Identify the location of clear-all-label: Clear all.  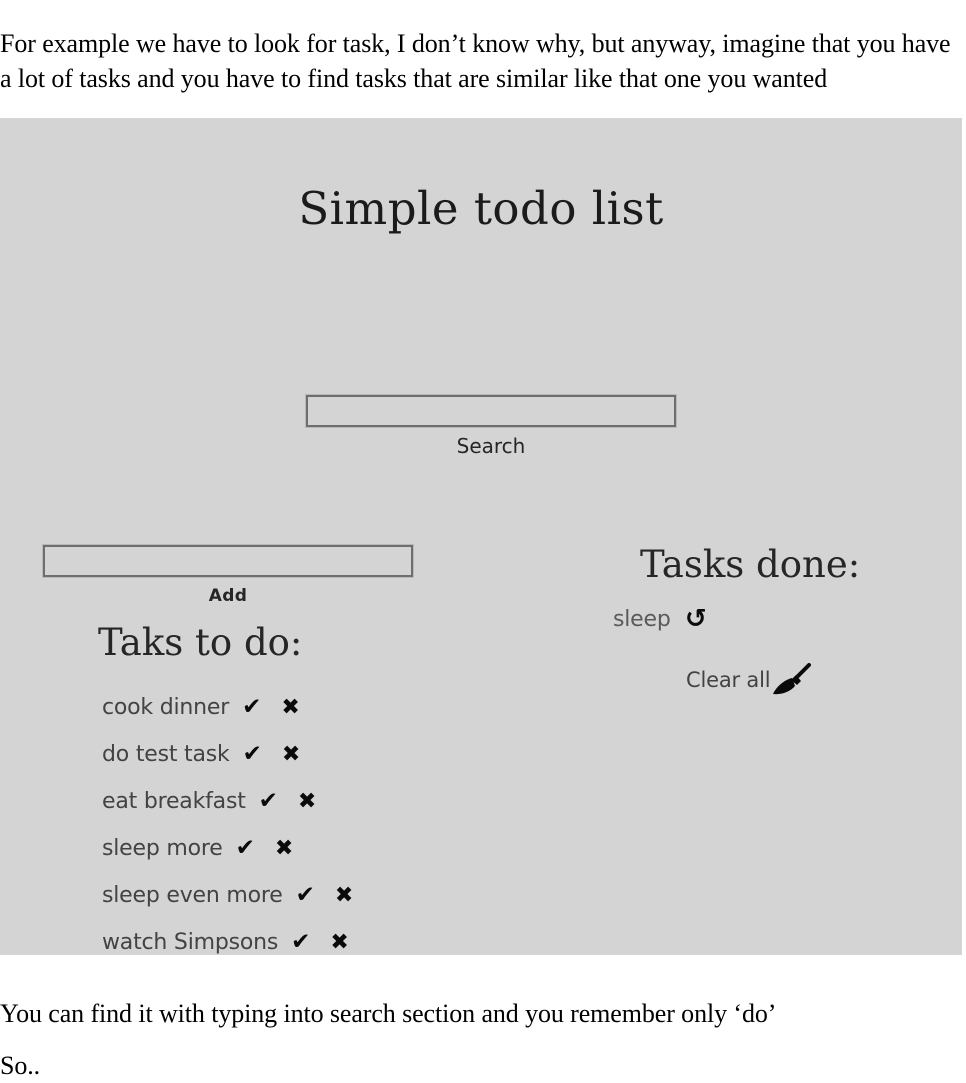
(728, 680).